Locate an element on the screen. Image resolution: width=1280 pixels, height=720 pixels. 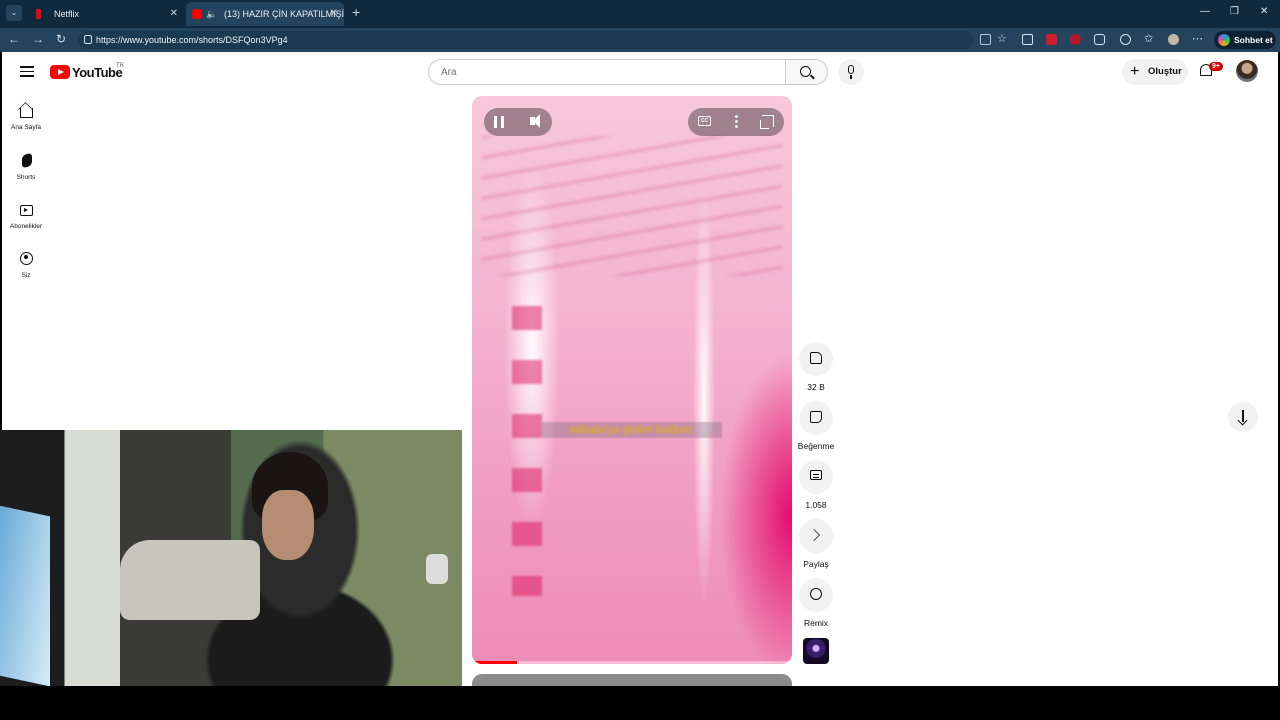
more-options-icon: ⋯ is located at coordinates (1197, 38).